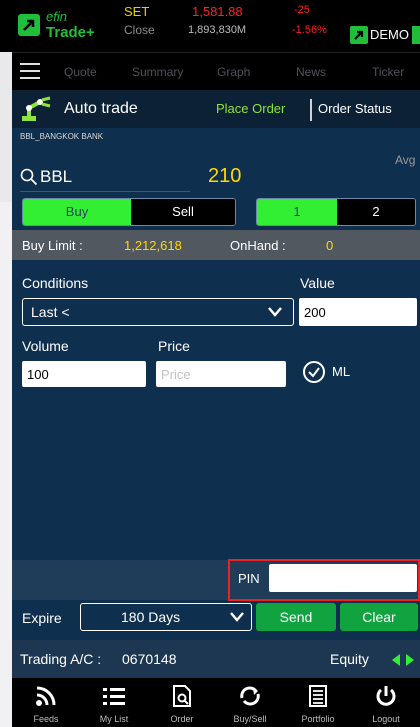  I want to click on market-volume: 1,893,830M, so click(217, 30).